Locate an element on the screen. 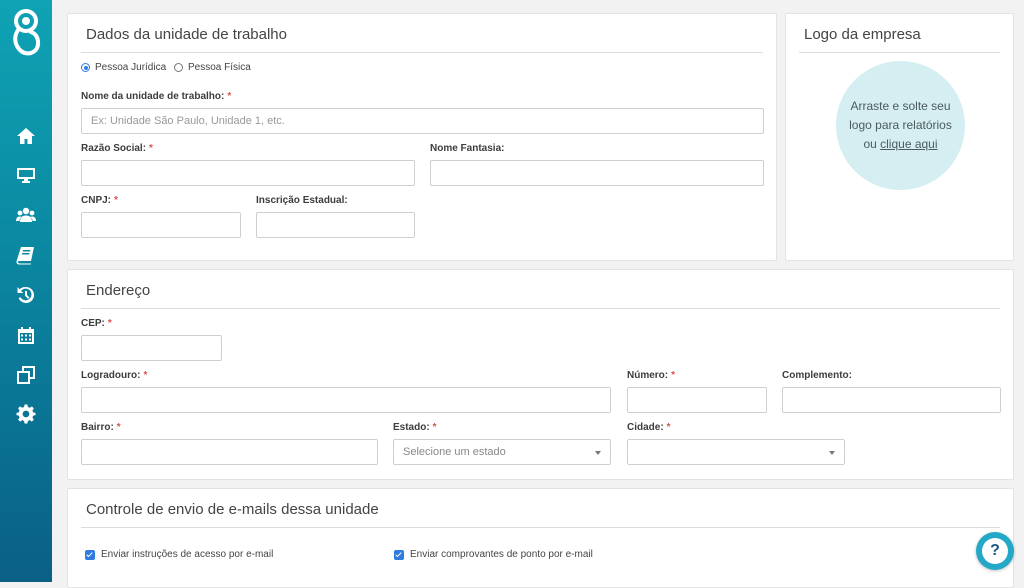  cnpj-input is located at coordinates (161, 225).